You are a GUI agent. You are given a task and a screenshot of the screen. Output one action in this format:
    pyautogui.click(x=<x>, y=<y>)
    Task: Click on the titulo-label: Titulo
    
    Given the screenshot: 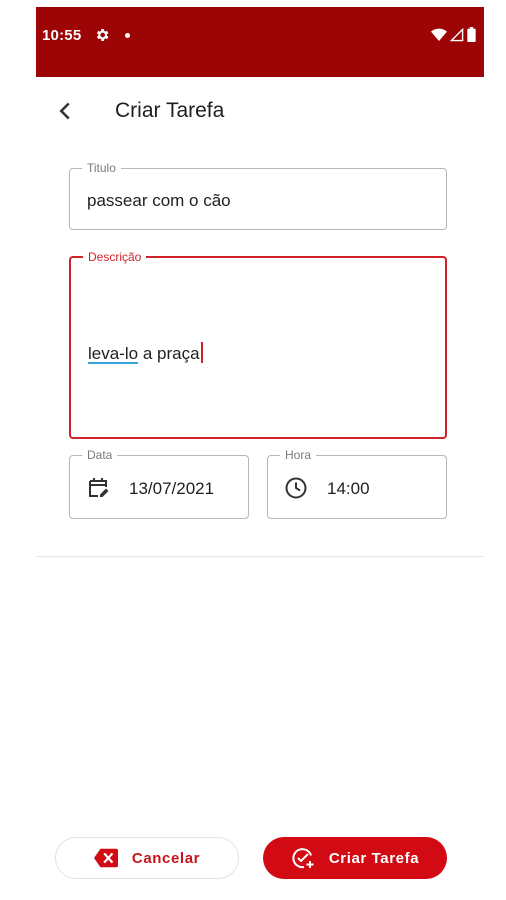 What is the action you would take?
    pyautogui.click(x=101, y=168)
    